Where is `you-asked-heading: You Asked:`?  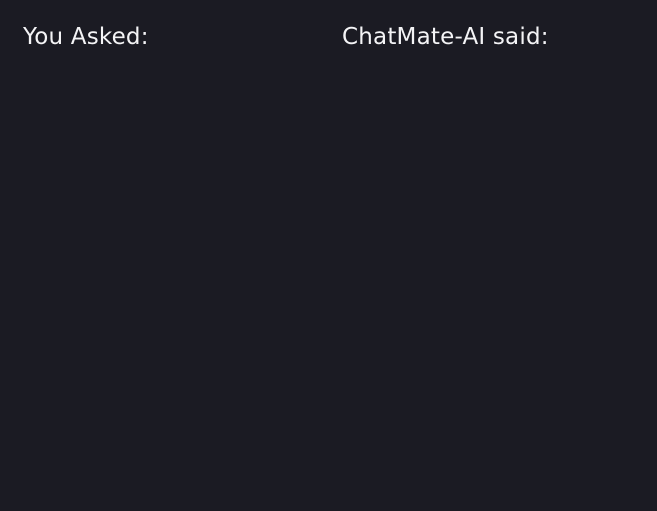 you-asked-heading: You Asked: is located at coordinates (86, 37).